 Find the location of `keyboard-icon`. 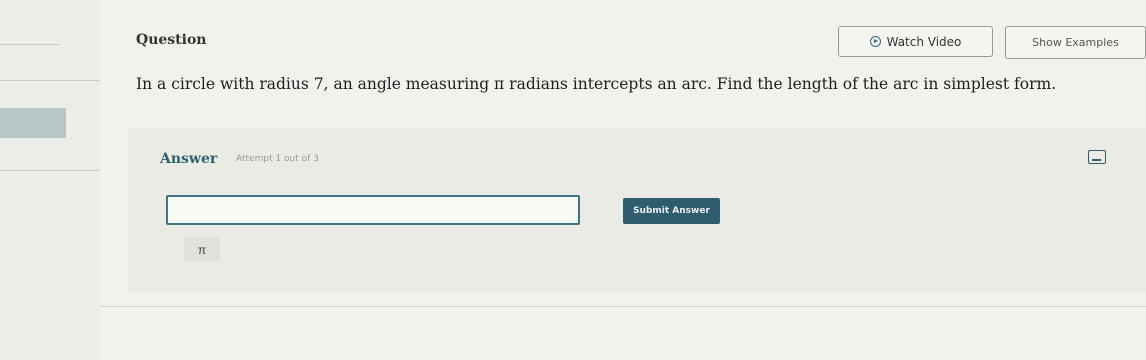

keyboard-icon is located at coordinates (1097, 157).